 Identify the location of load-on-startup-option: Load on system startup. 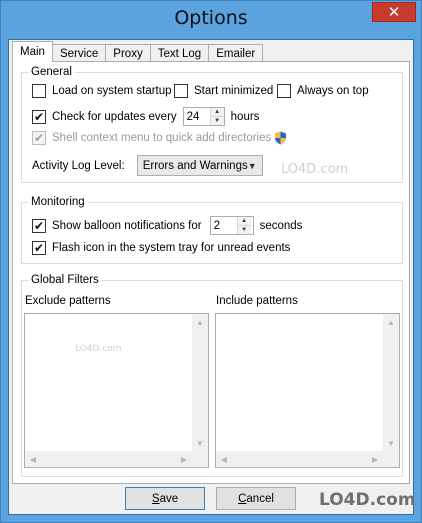
(102, 91).